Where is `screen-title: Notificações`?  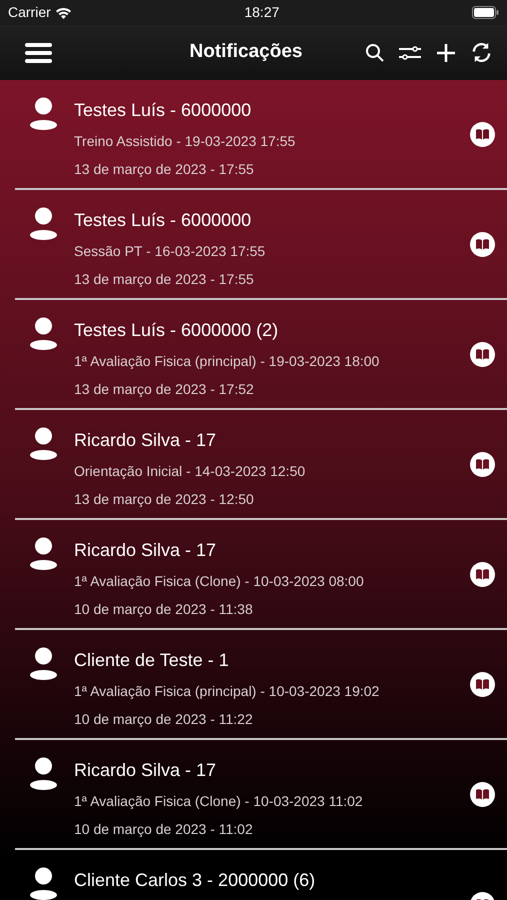
screen-title: Notificações is located at coordinates (246, 52).